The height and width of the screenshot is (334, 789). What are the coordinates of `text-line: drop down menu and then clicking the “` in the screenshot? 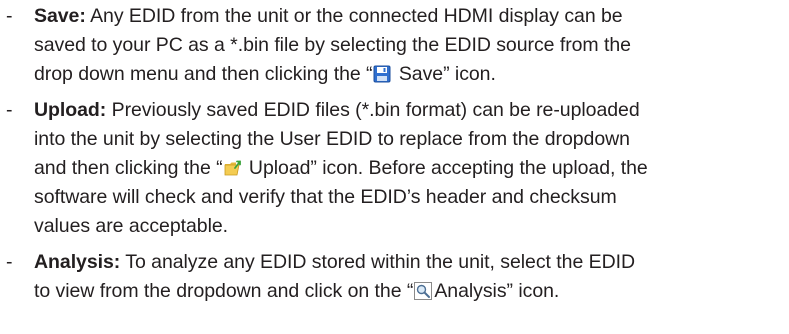 It's located at (203, 74).